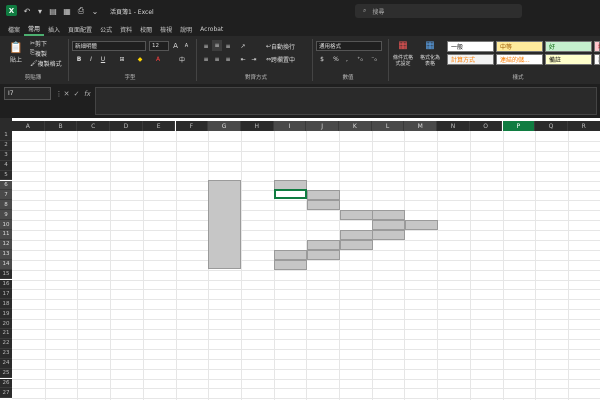 This screenshot has width=600, height=400. Describe the element at coordinates (48, 53) in the screenshot. I see `copy-button: ⎘ 複製` at that location.